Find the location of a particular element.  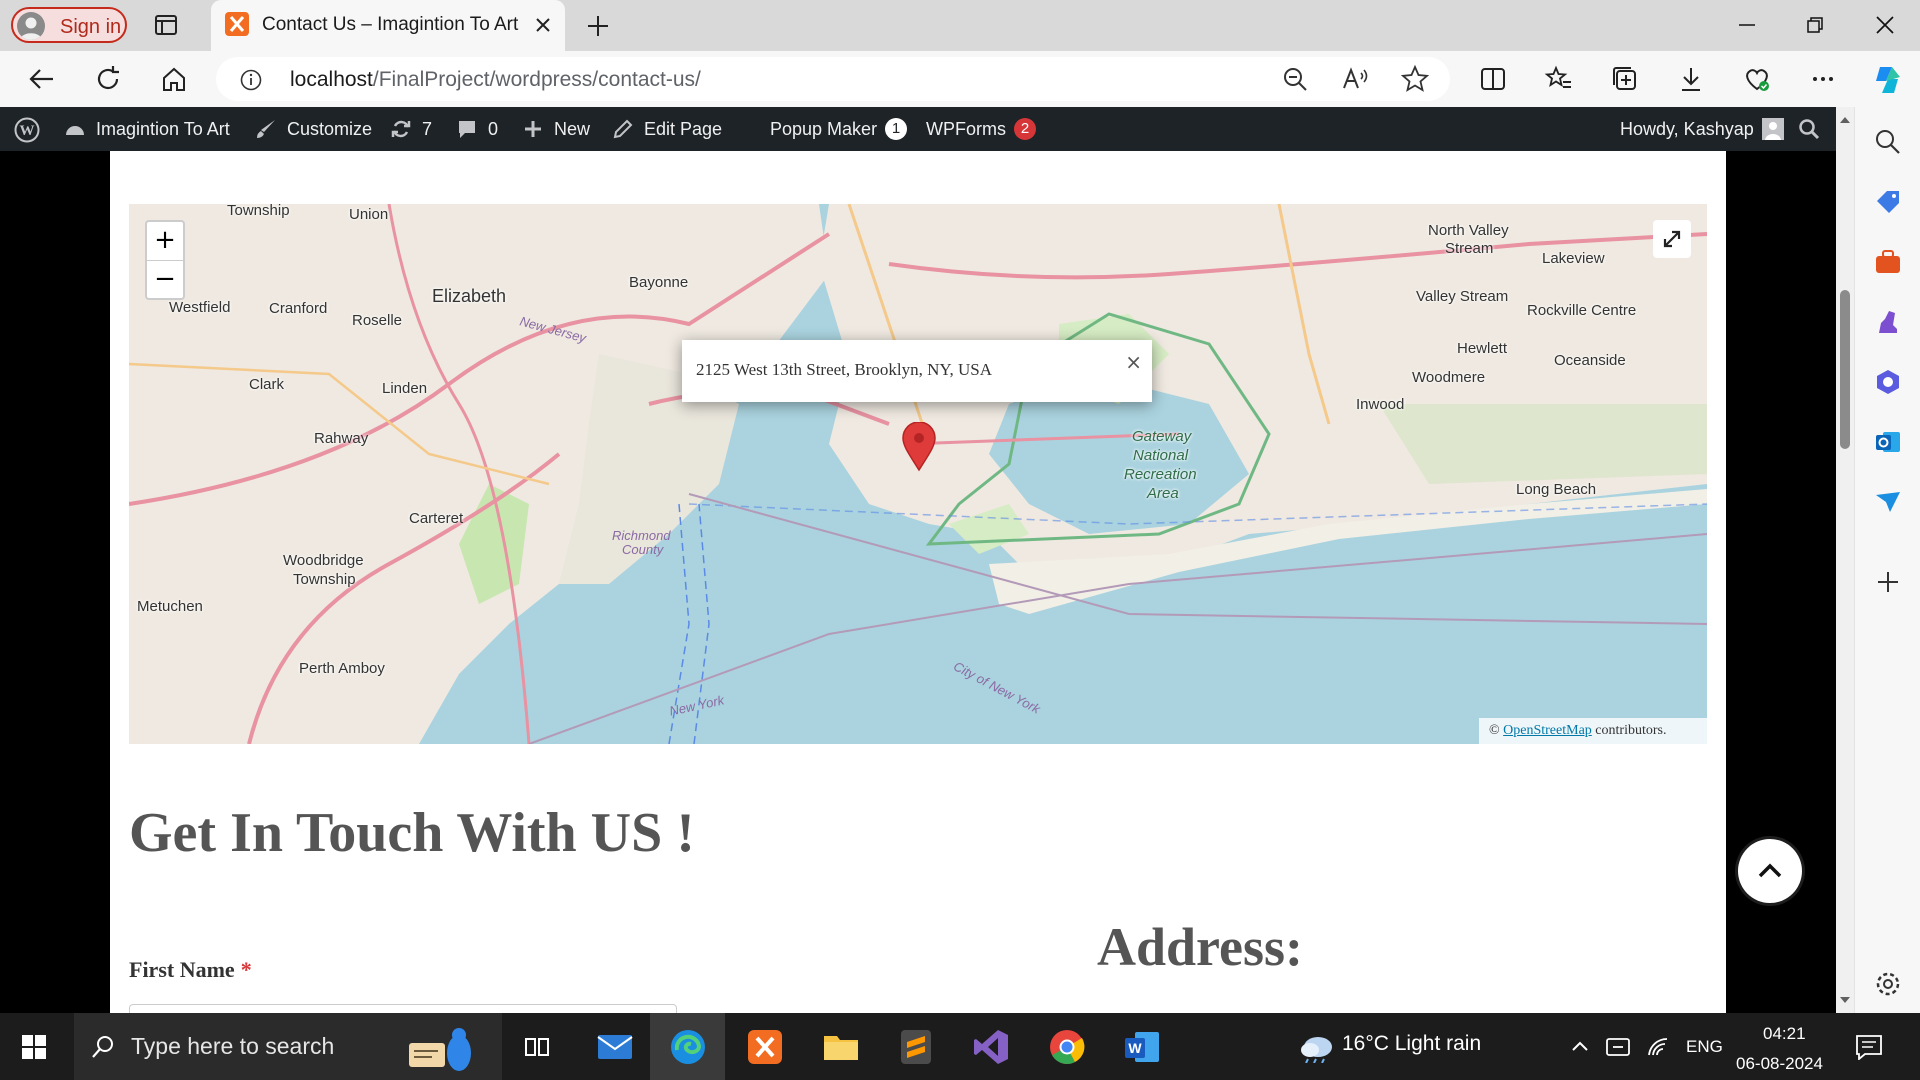

admin-edit-page: Edit Page is located at coordinates (667, 129).